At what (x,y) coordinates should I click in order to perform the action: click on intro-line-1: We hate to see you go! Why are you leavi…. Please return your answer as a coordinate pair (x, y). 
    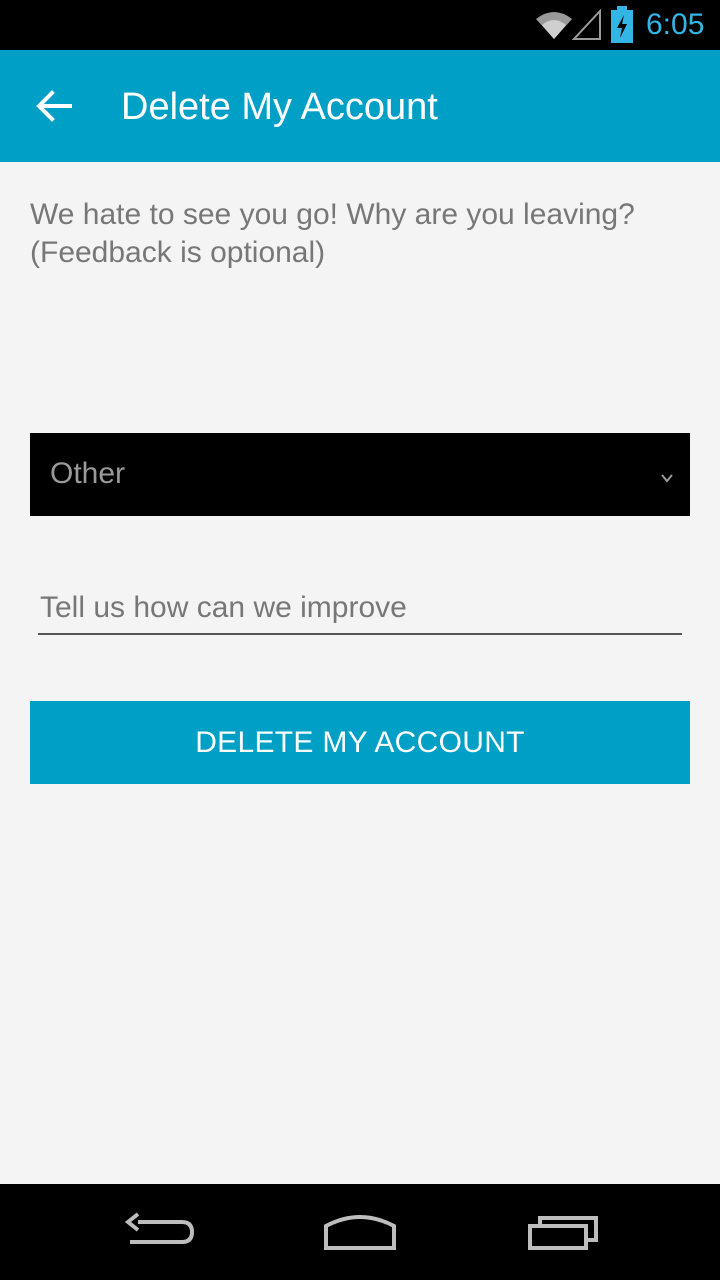
    Looking at the image, I should click on (332, 214).